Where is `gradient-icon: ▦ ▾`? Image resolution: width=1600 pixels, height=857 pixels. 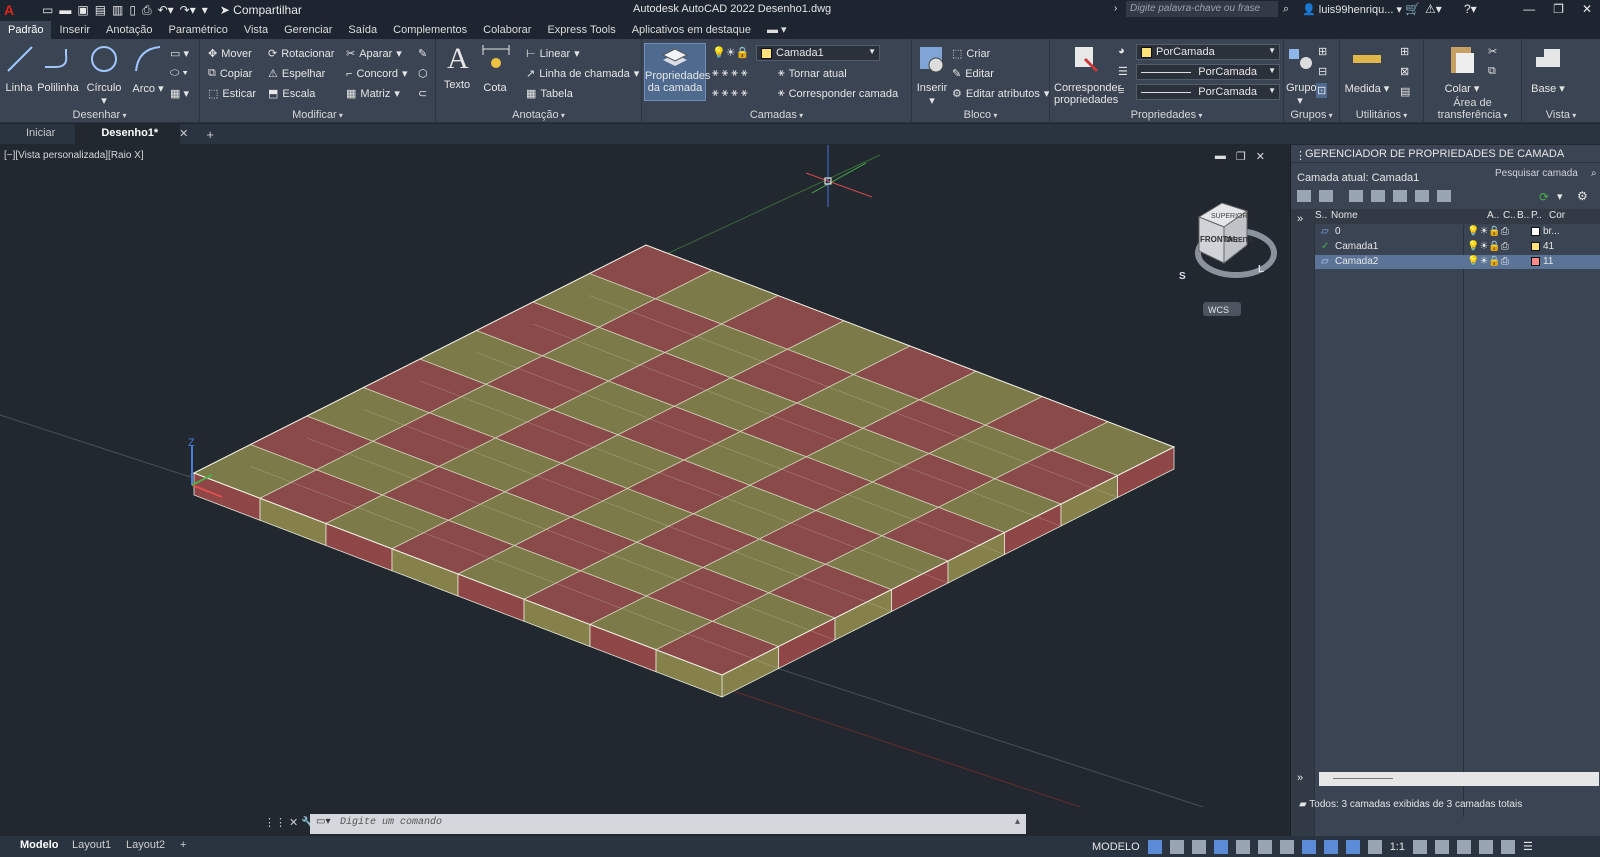 gradient-icon: ▦ ▾ is located at coordinates (179, 93).